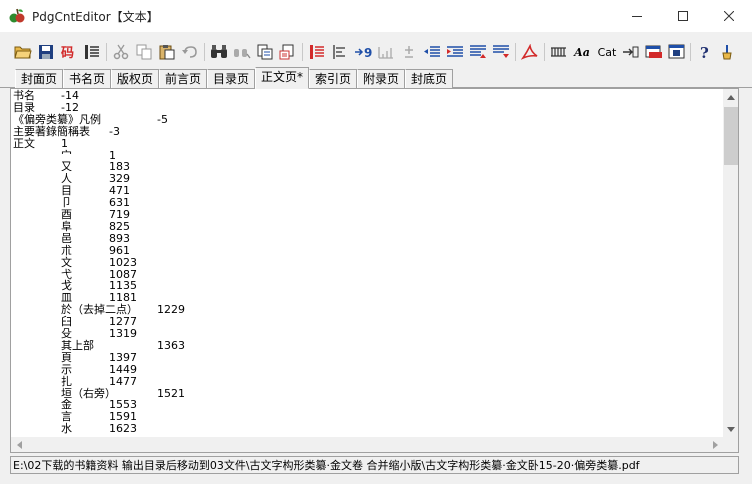 Image resolution: width=752 pixels, height=484 pixels. Describe the element at coordinates (92, 52) in the screenshot. I see `page-list-icon` at that location.